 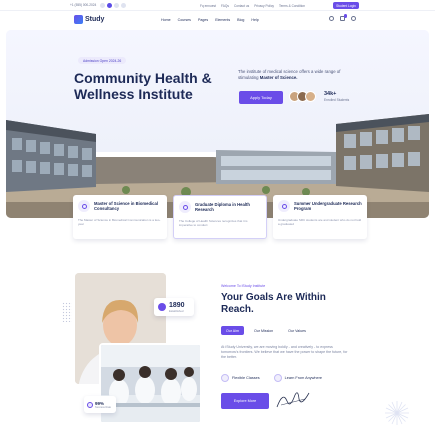 What do you see at coordinates (177, 305) in the screenshot?
I see `established-year: 1890` at bounding box center [177, 305].